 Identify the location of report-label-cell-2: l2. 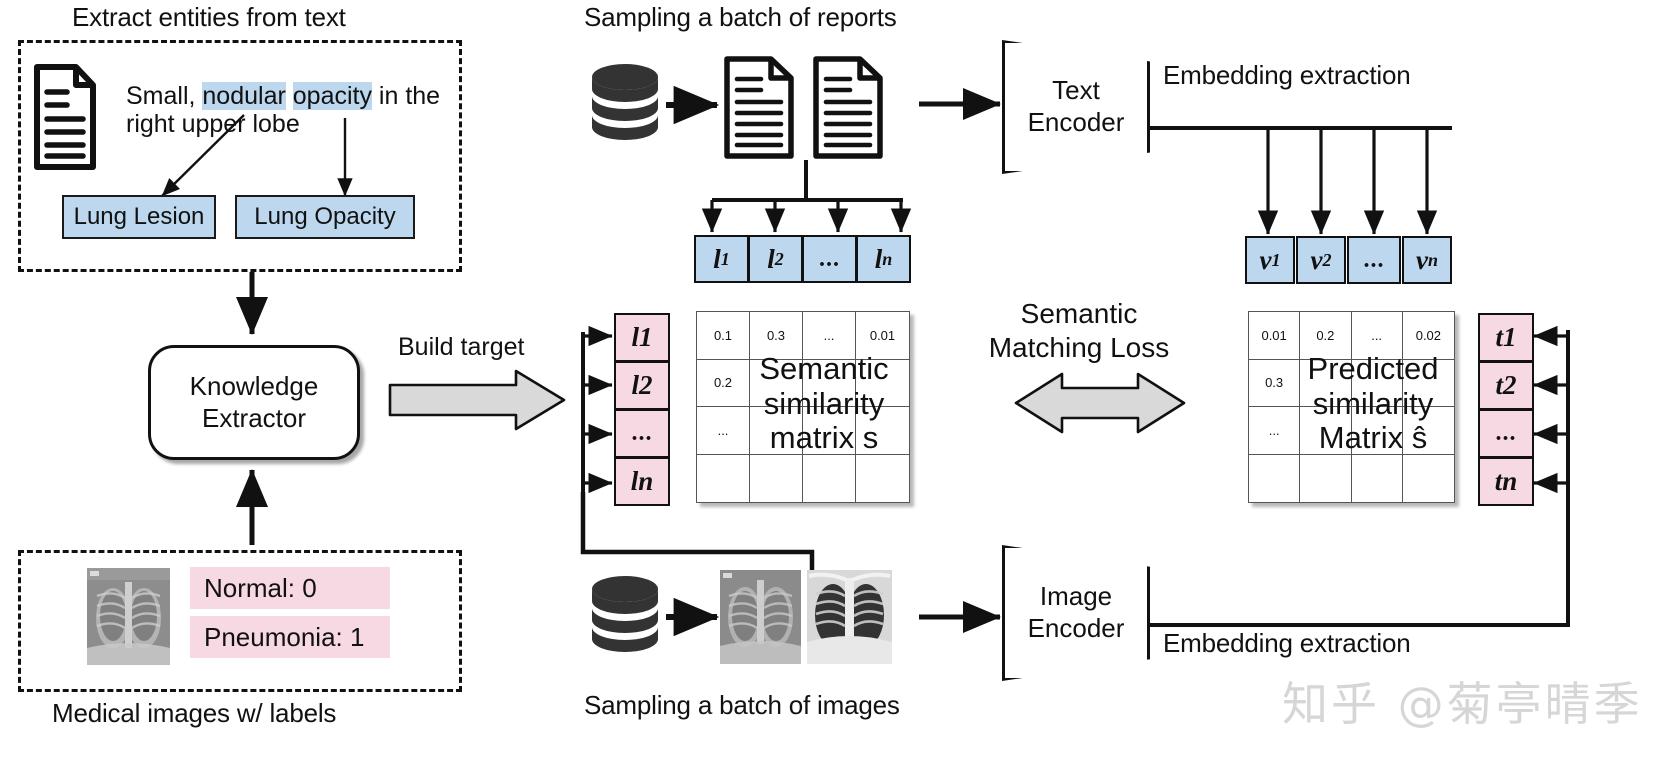
(775, 259).